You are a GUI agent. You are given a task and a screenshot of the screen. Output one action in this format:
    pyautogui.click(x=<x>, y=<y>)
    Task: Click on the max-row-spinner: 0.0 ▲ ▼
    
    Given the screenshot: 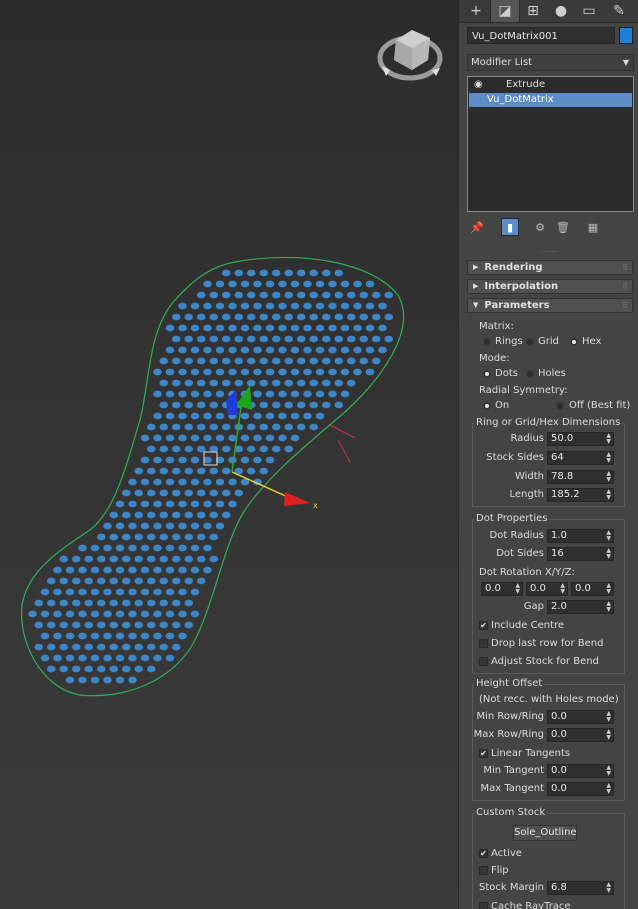 What is the action you would take?
    pyautogui.click(x=580, y=735)
    